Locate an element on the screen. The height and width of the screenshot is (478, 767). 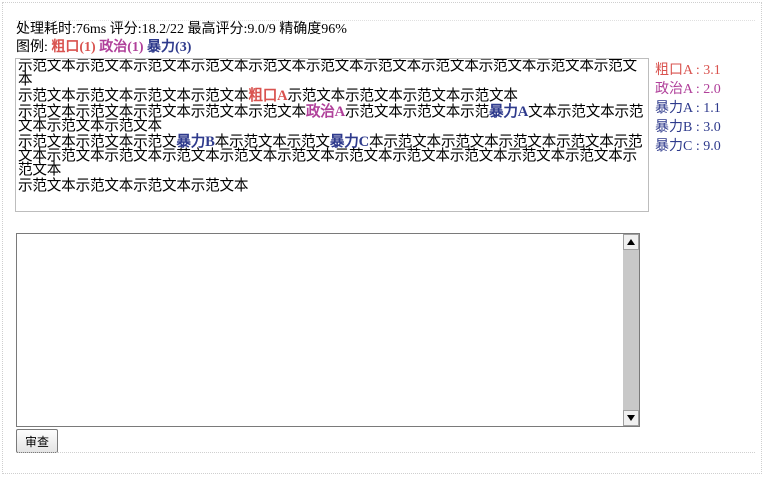
triangle-up-icon is located at coordinates (631, 242).